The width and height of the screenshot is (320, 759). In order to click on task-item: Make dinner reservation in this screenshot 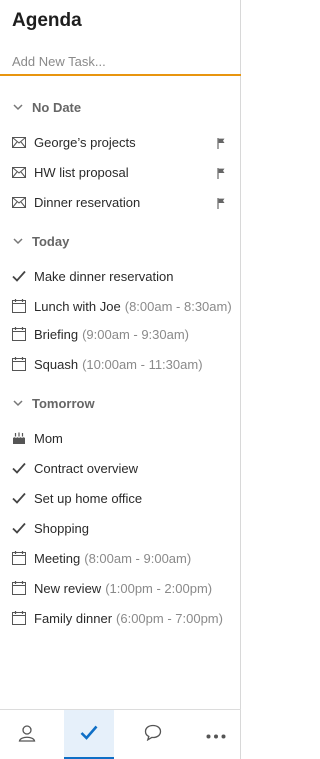, I will do `click(120, 276)`.